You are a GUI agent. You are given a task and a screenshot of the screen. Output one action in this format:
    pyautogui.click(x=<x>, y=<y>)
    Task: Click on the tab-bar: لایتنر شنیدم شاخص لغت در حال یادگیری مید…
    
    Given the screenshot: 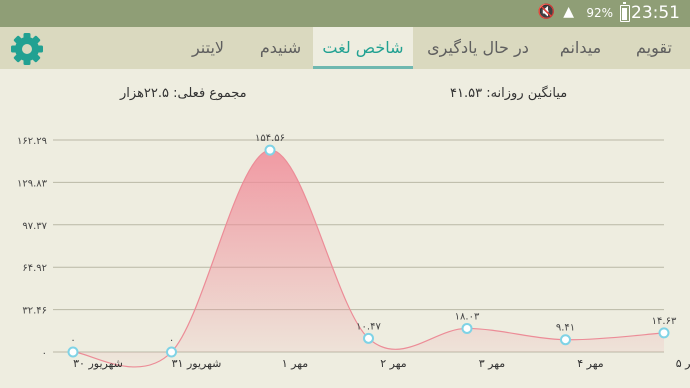 What is the action you would take?
    pyautogui.click(x=345, y=48)
    